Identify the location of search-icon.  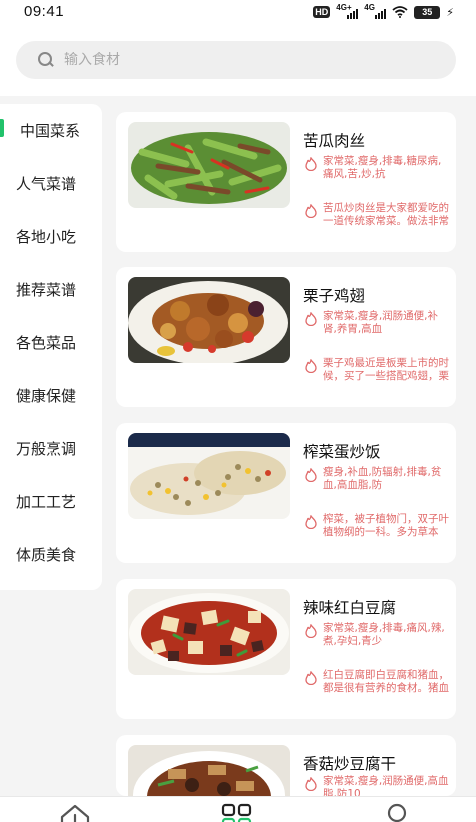
(46, 60).